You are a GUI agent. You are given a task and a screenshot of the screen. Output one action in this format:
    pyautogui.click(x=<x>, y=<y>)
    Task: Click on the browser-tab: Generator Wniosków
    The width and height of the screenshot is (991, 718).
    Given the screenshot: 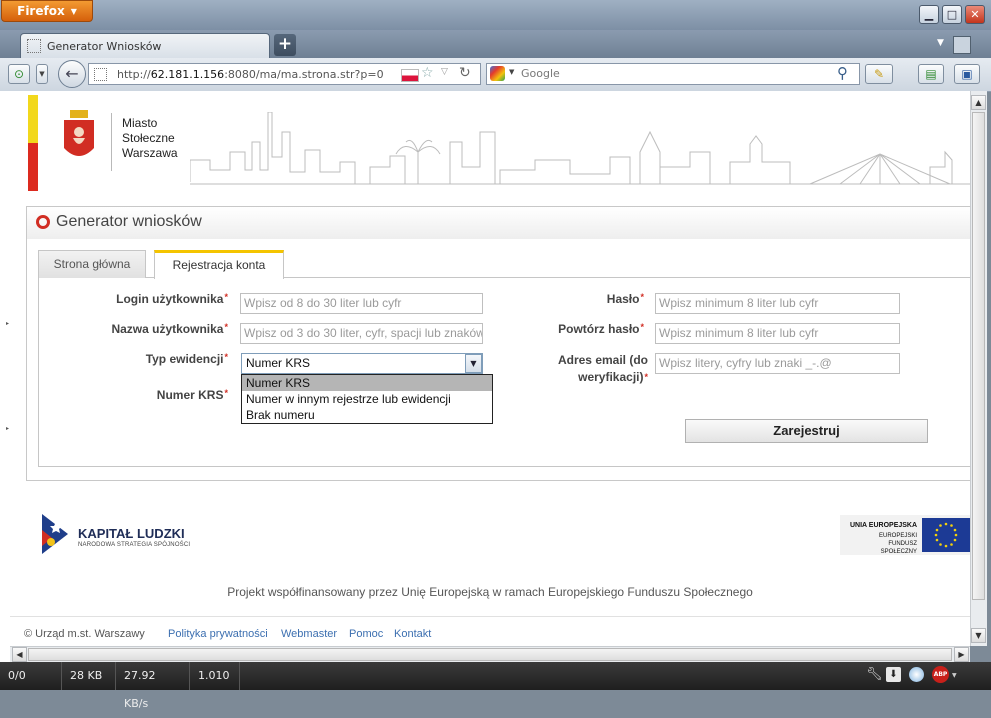 What is the action you would take?
    pyautogui.click(x=145, y=45)
    